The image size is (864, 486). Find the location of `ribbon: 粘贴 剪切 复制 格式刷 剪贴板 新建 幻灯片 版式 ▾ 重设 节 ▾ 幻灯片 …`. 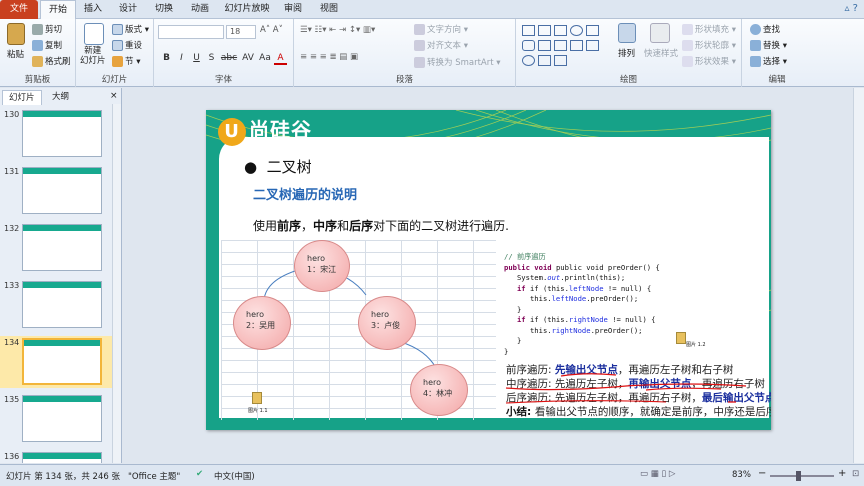

ribbon: 粘贴 剪切 复制 格式刷 剪贴板 新建 幻灯片 版式 ▾ 重设 节 ▾ 幻灯片 … is located at coordinates (432, 53).